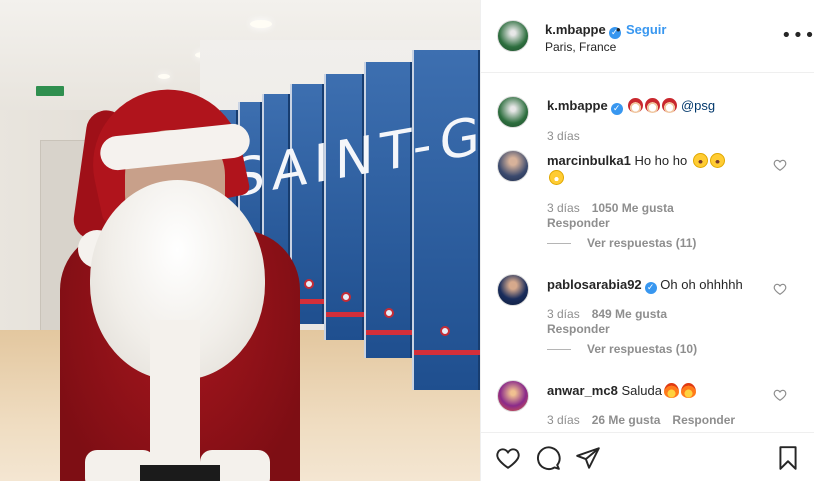 The height and width of the screenshot is (481, 814). What do you see at coordinates (647, 456) in the screenshot?
I see `post-action-bar` at bounding box center [647, 456].